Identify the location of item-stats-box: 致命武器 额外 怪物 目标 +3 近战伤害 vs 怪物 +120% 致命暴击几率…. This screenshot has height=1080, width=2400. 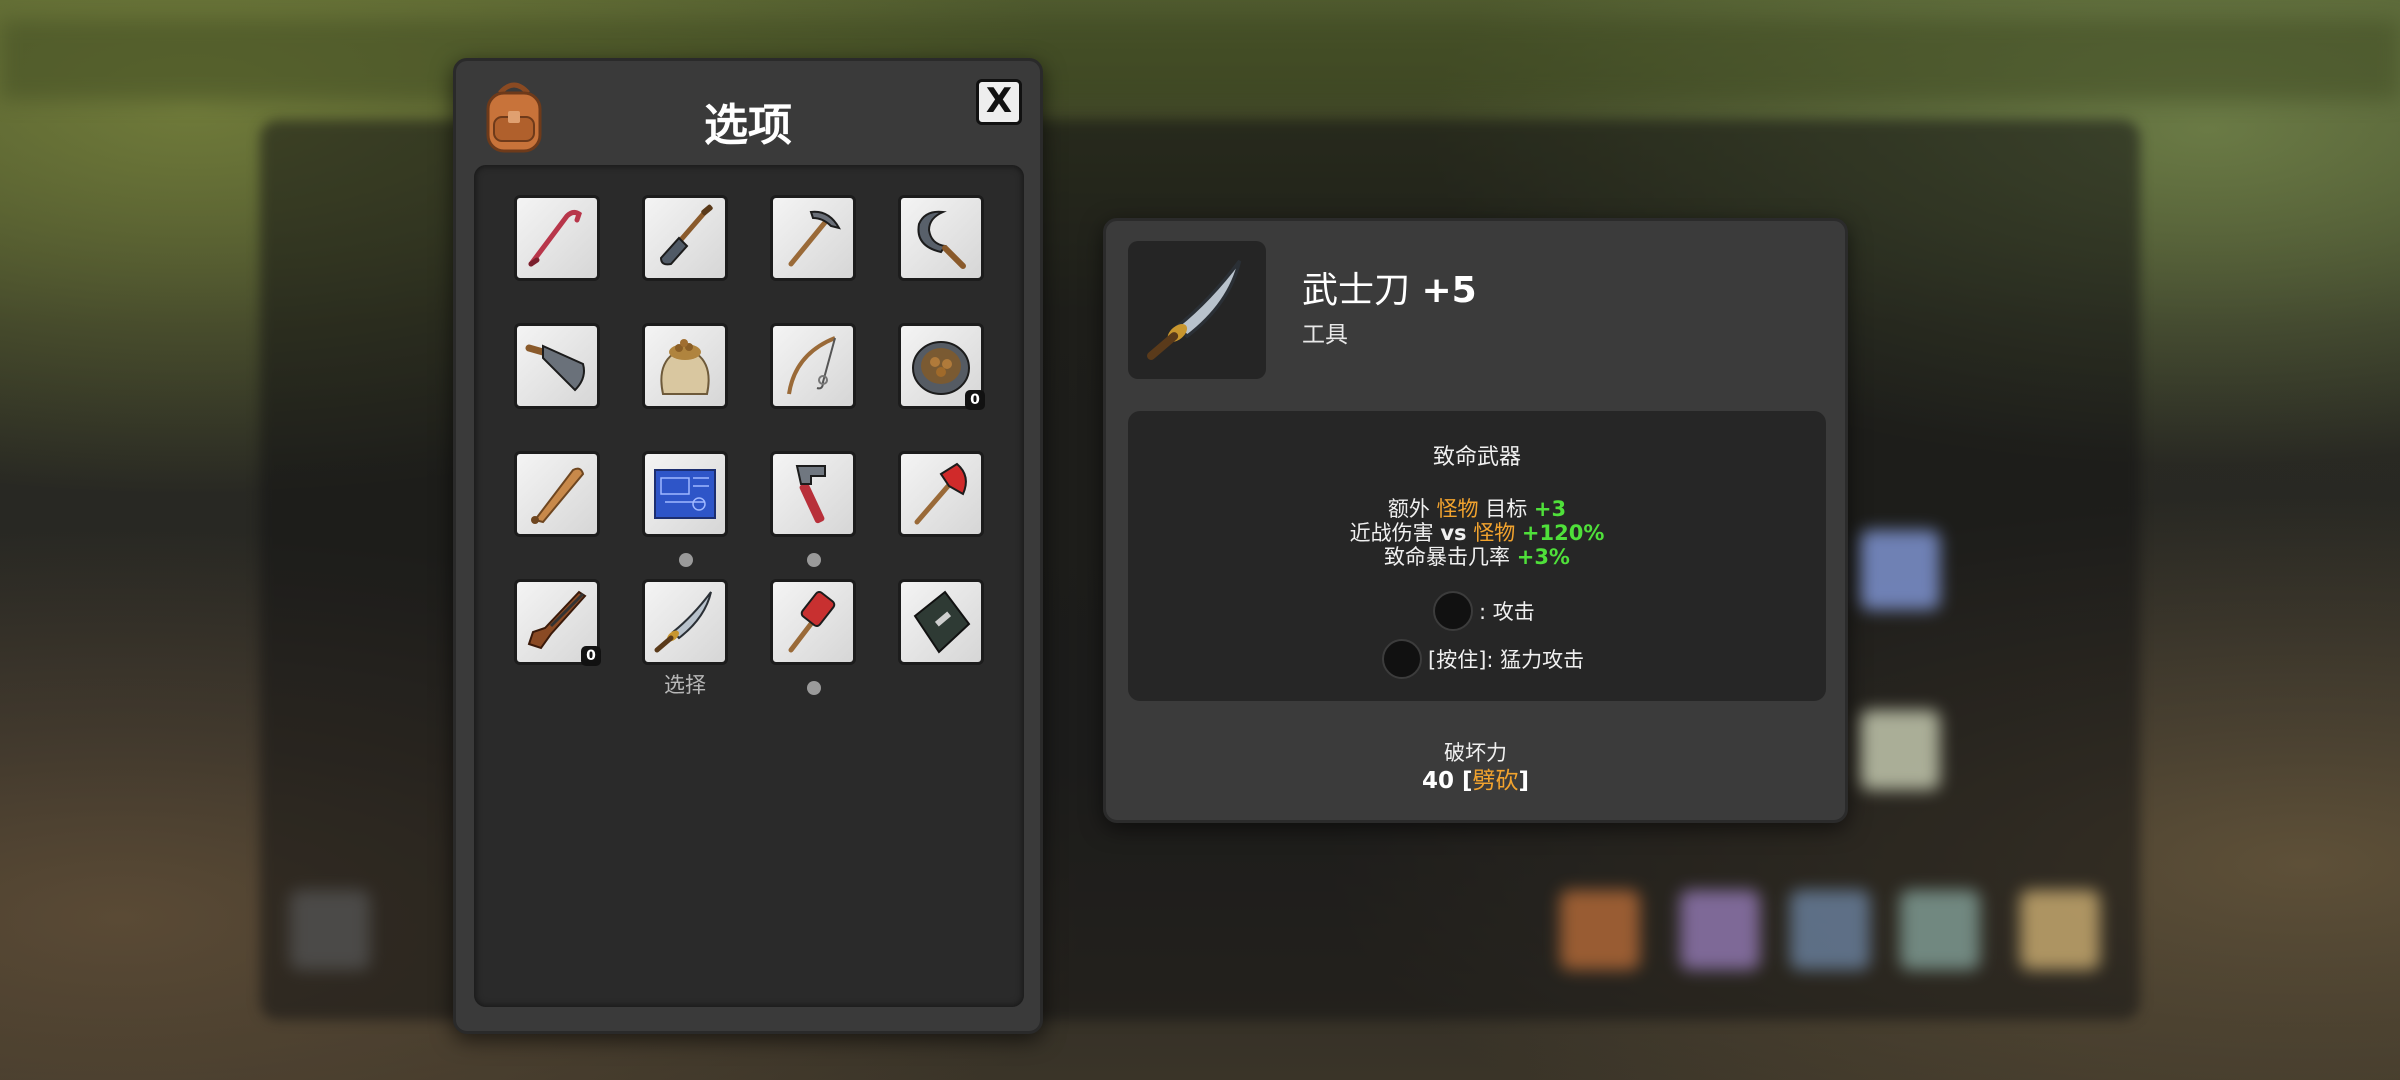
(1477, 556).